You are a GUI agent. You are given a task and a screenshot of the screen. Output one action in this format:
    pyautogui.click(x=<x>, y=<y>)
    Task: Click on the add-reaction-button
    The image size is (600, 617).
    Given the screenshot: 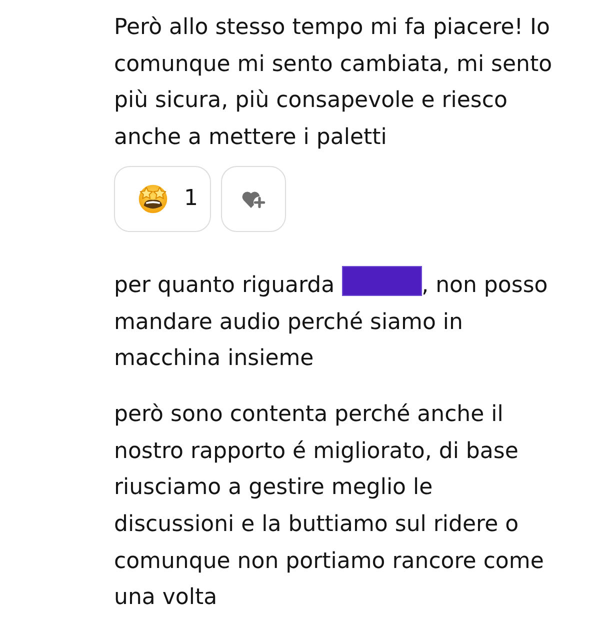 What is the action you would take?
    pyautogui.click(x=253, y=199)
    